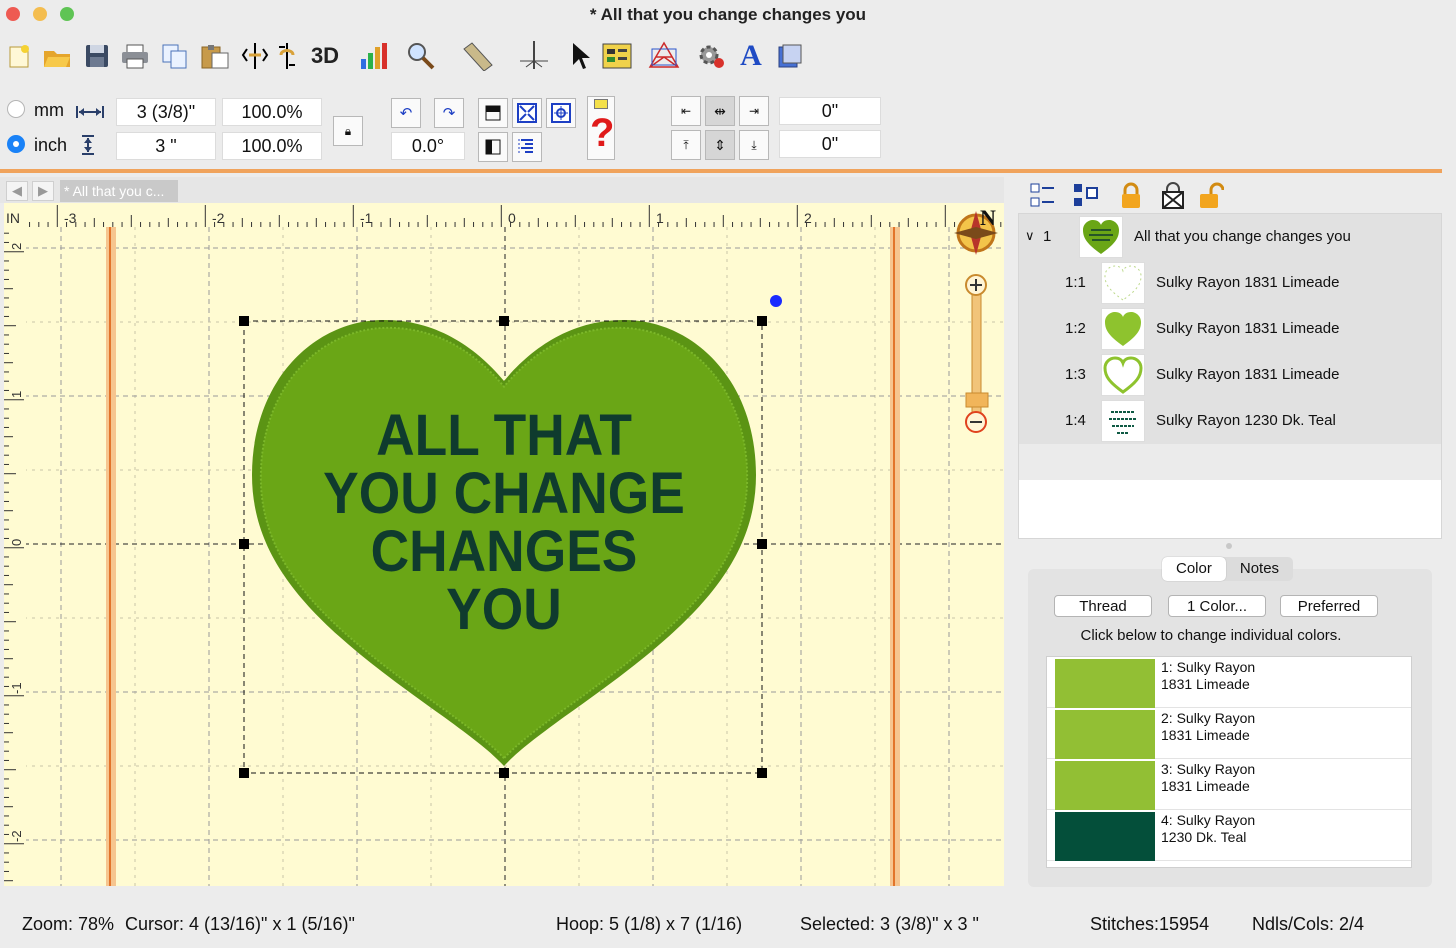  What do you see at coordinates (1230, 329) in the screenshot?
I see `layer-row: 1:2 Sulky Rayon 1831 Limeade` at bounding box center [1230, 329].